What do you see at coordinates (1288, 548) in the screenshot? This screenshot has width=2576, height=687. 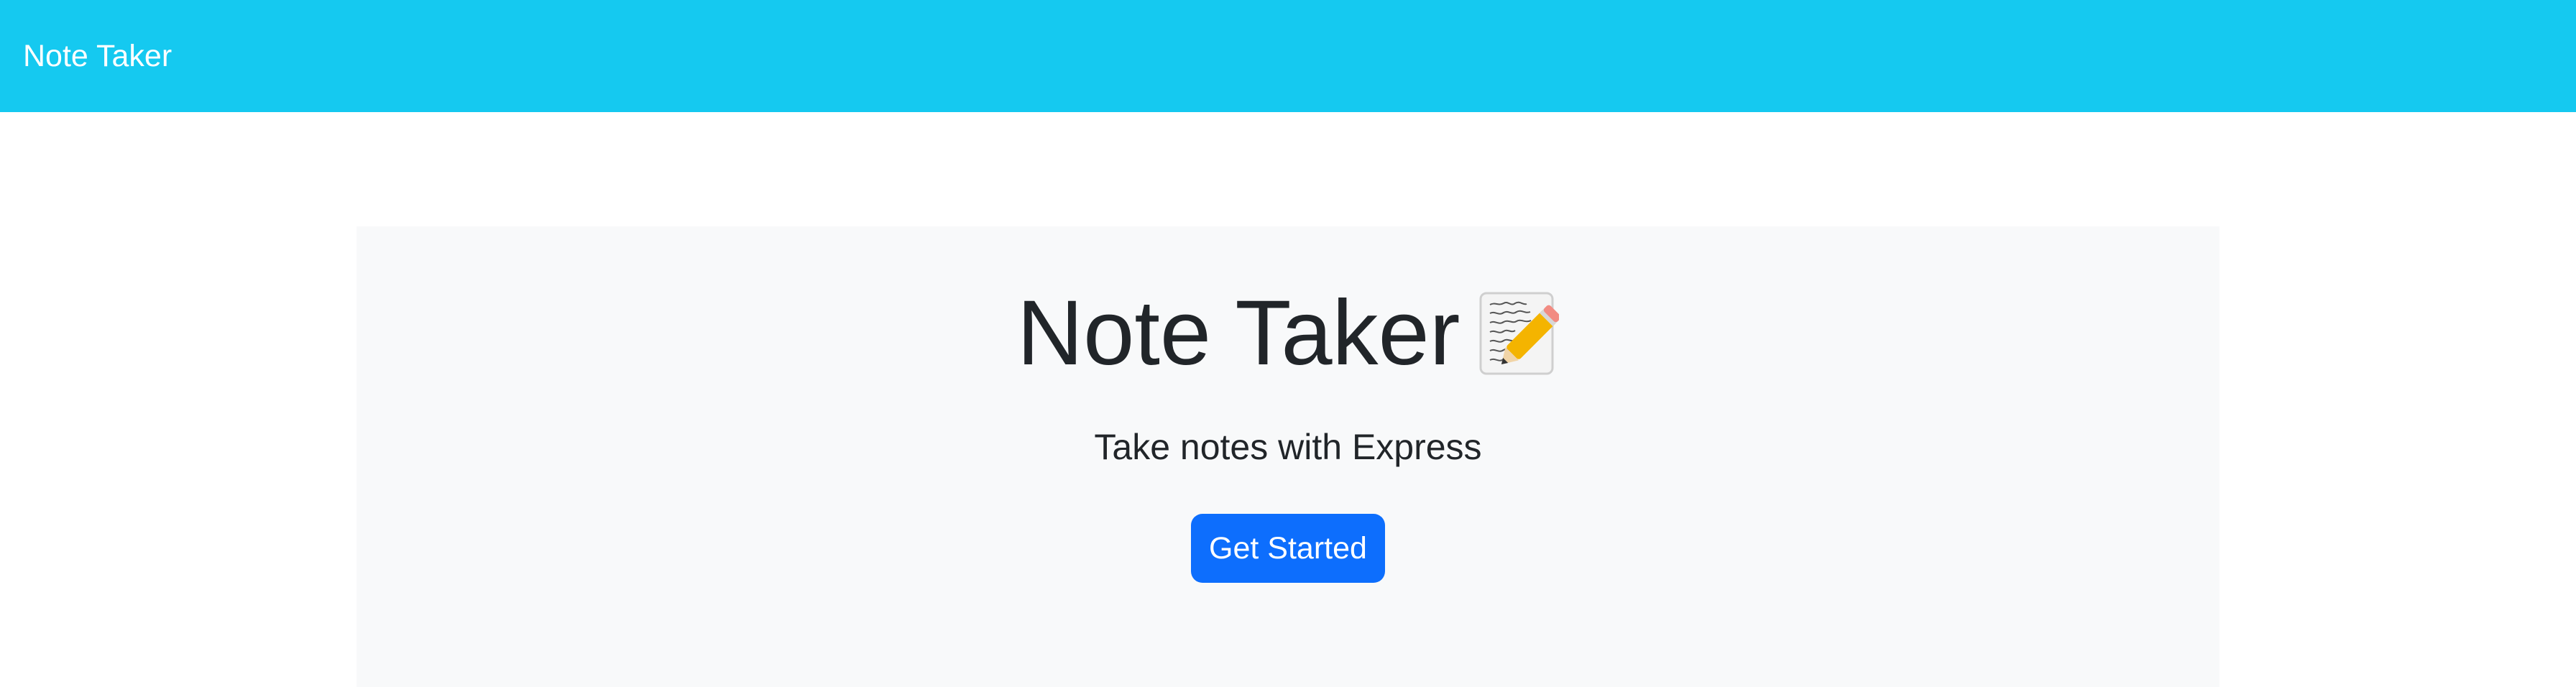 I see `get-started-button: Get Started` at bounding box center [1288, 548].